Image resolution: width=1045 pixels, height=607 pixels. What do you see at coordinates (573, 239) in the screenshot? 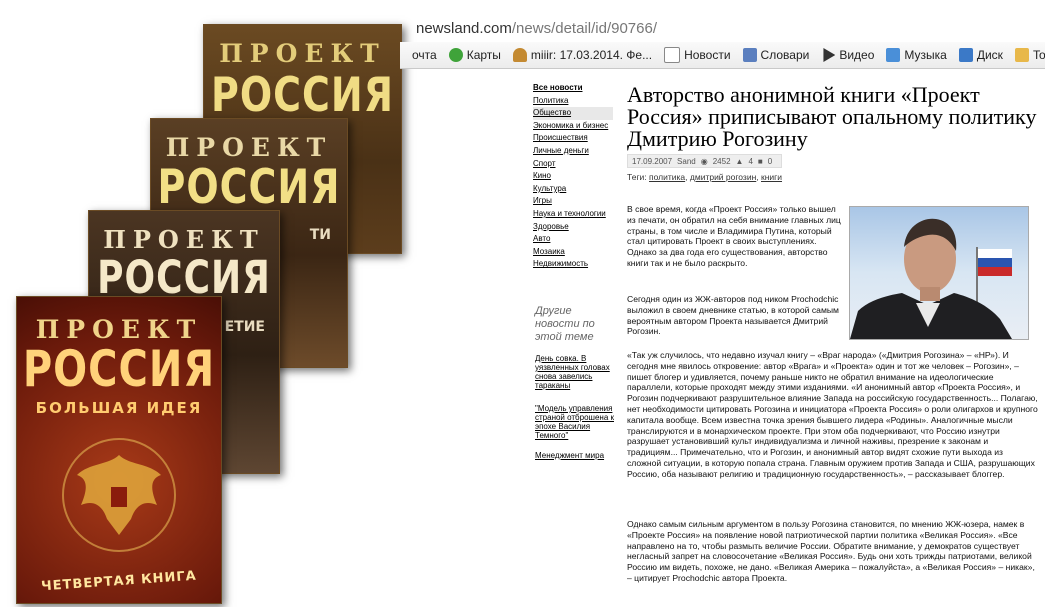
I see `nav-auto: Авто` at bounding box center [573, 239].